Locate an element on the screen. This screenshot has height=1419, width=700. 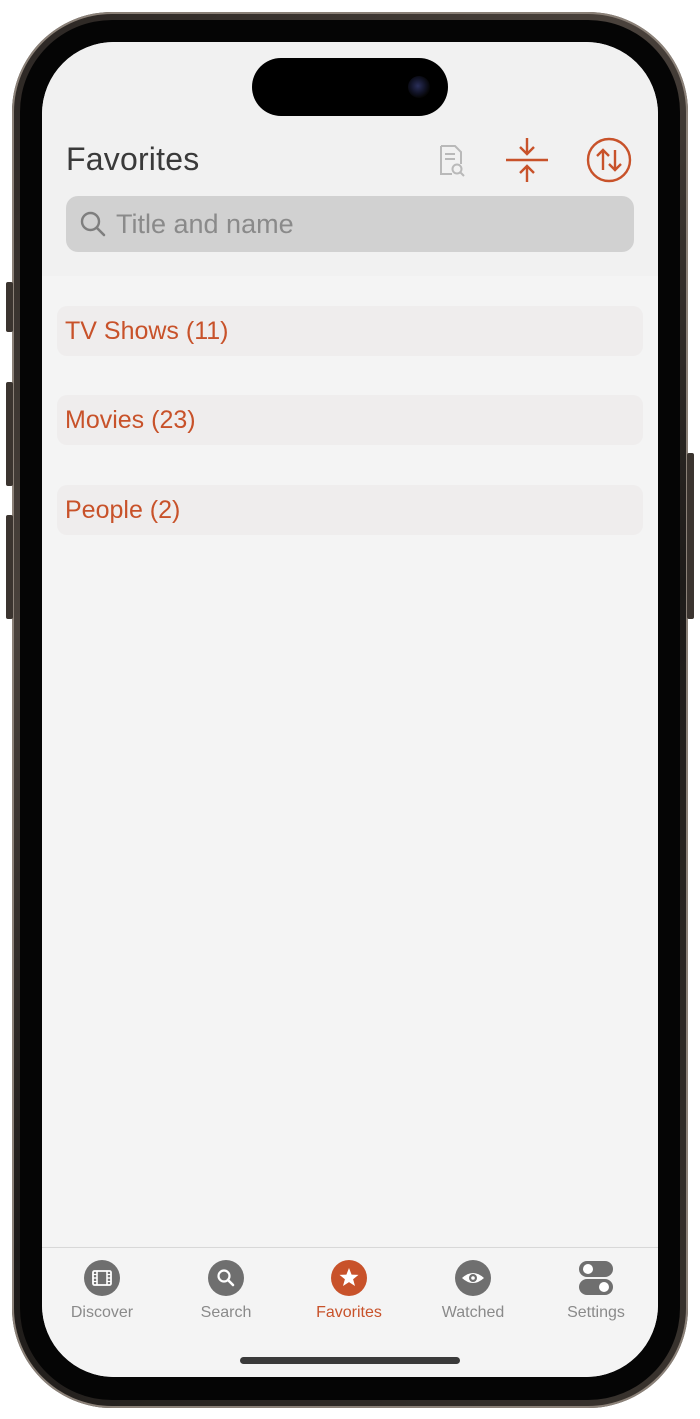
tab-settings: Settings is located at coordinates (596, 1296).